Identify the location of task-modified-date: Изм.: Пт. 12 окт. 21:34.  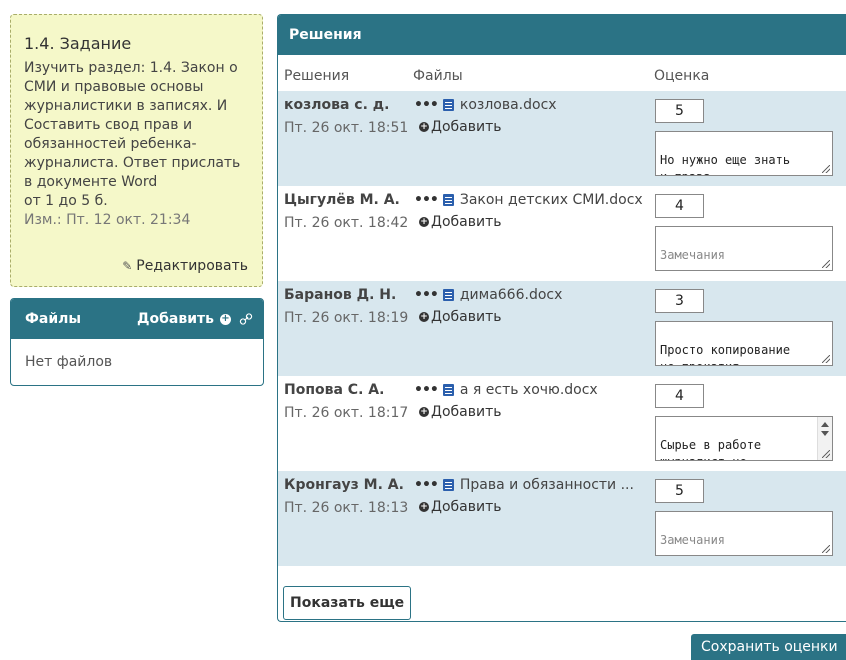
(107, 220).